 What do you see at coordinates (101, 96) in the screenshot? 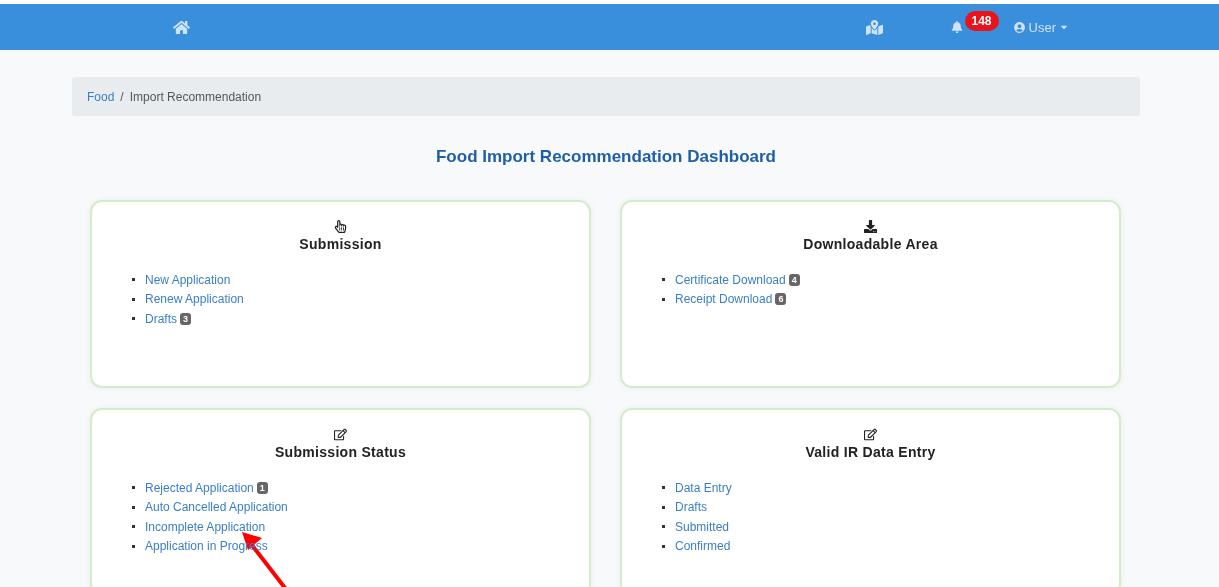
I see `breadcrumb-link: Food` at bounding box center [101, 96].